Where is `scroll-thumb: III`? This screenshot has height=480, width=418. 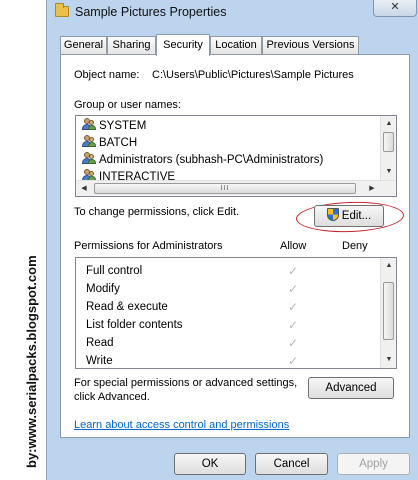 scroll-thumb: III is located at coordinates (225, 188).